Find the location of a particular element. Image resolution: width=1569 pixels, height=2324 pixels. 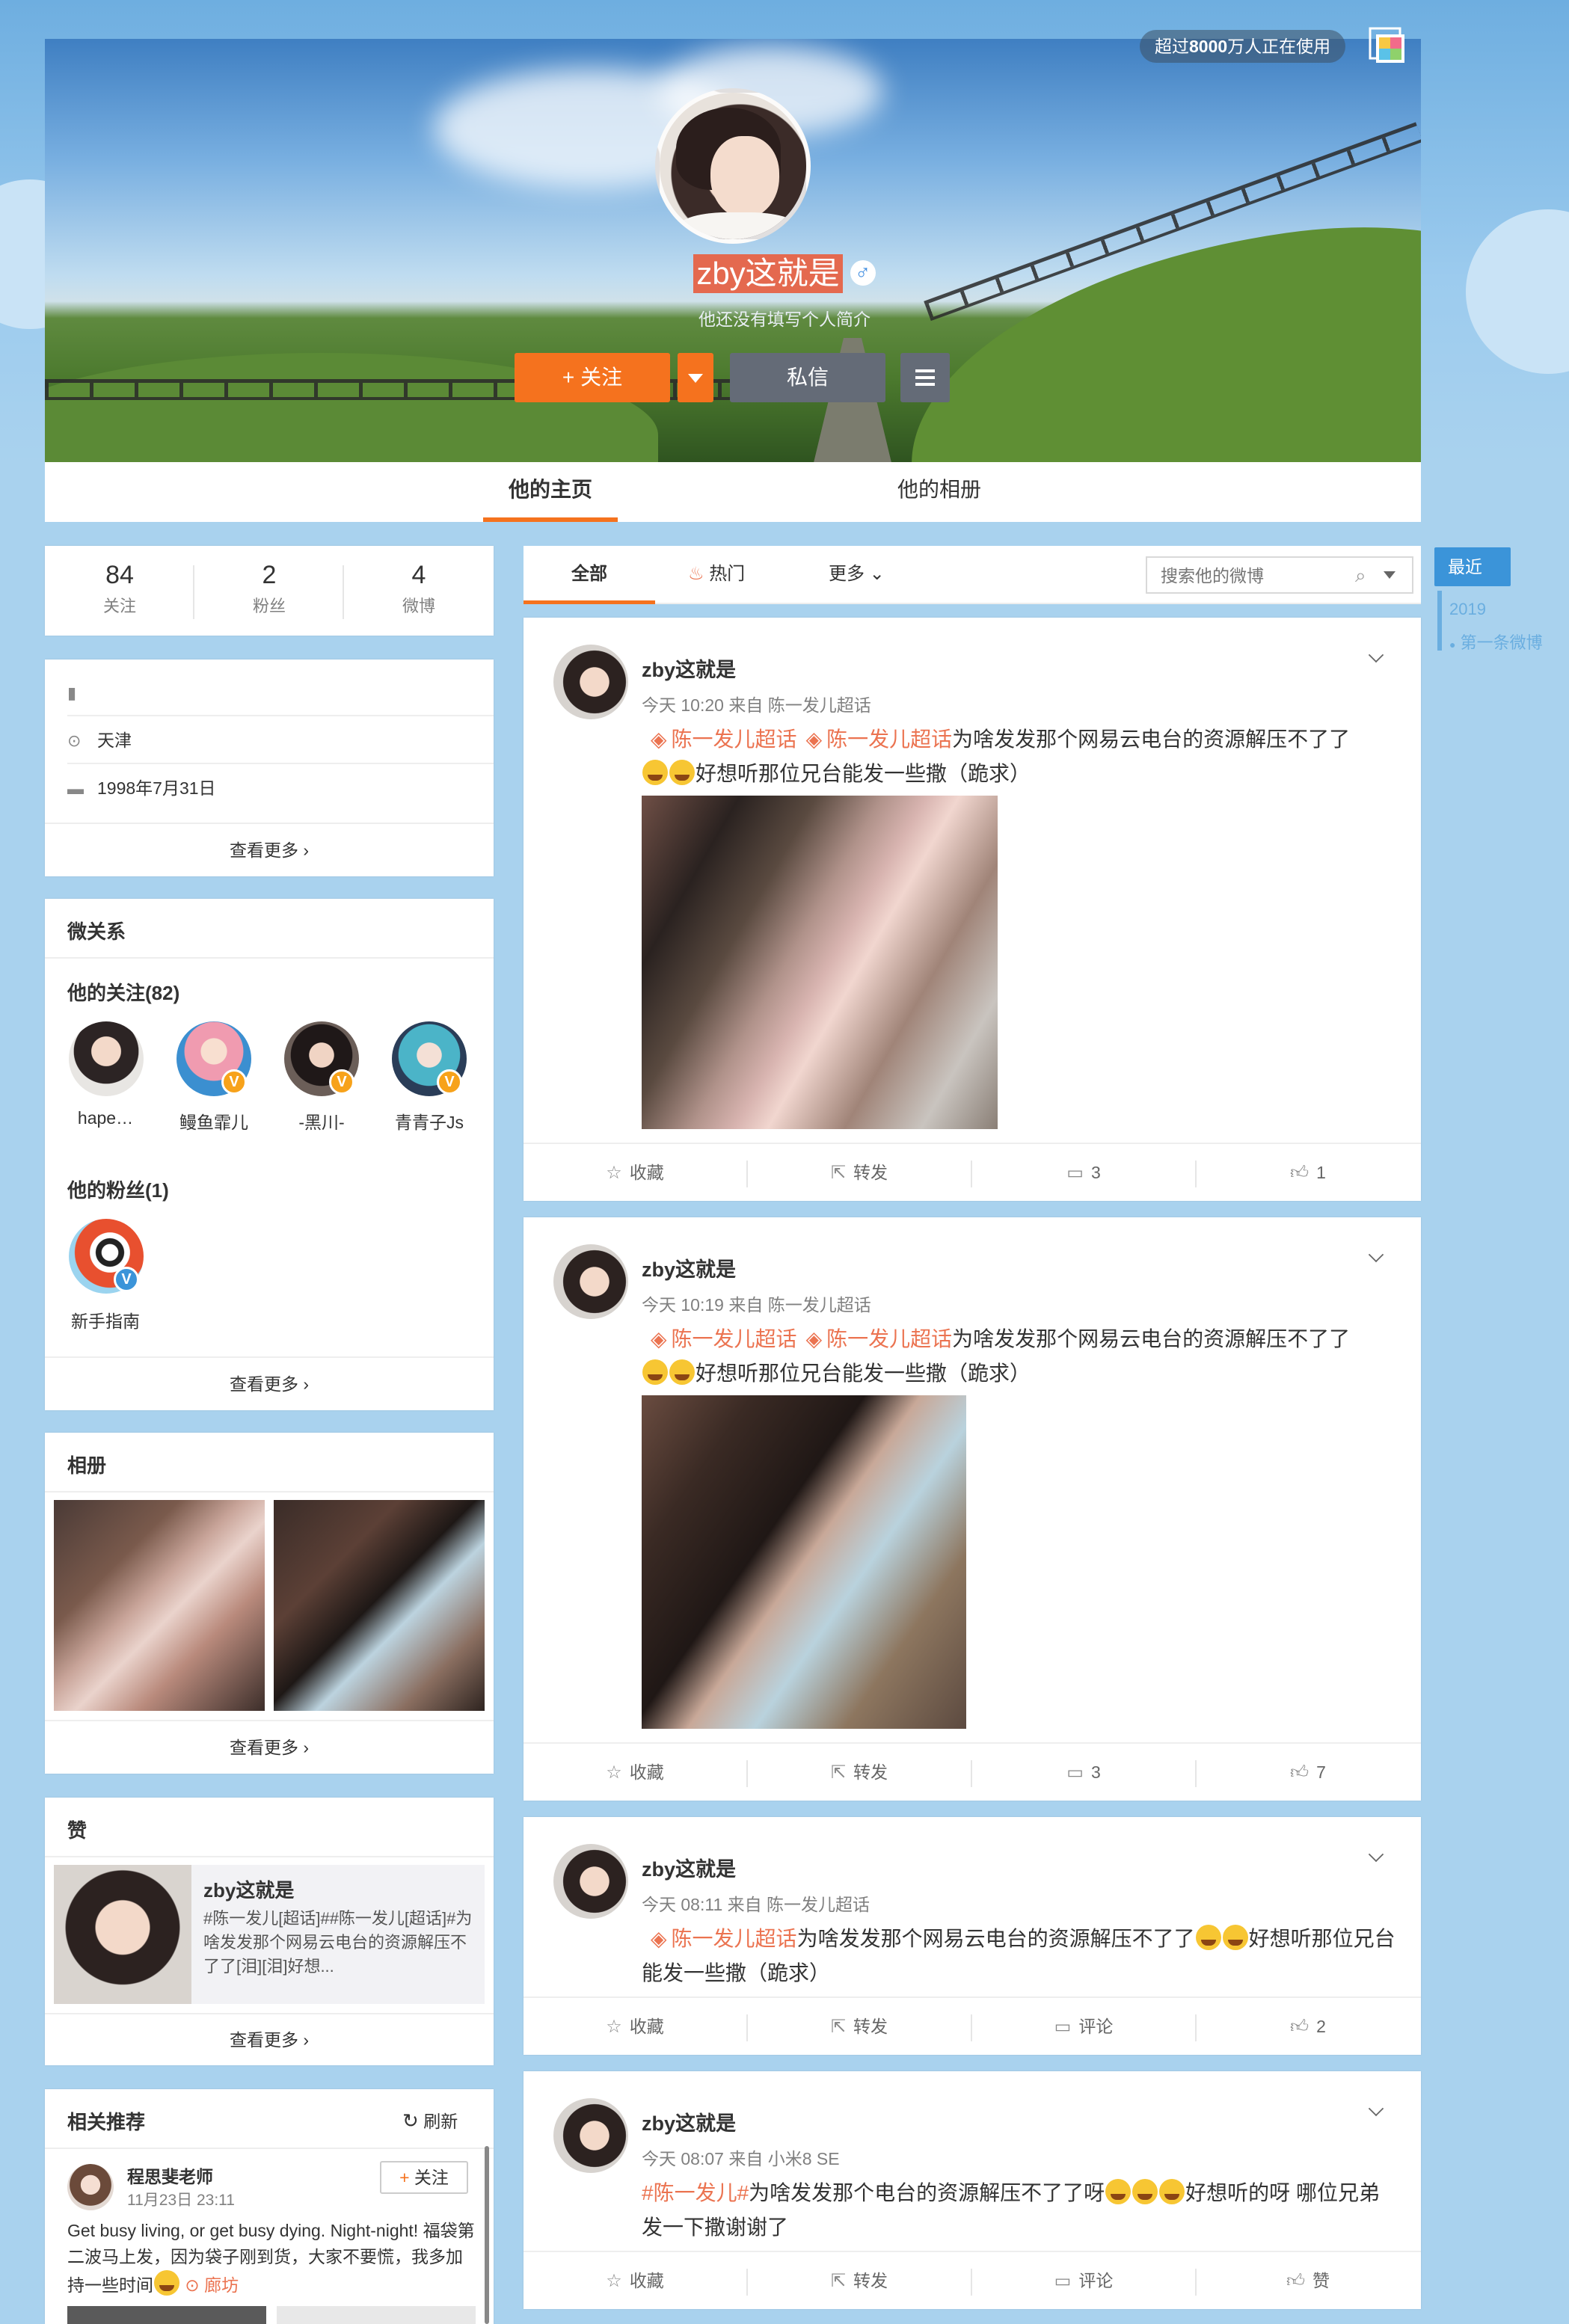

recommend-scrollbar is located at coordinates (487, 2235).